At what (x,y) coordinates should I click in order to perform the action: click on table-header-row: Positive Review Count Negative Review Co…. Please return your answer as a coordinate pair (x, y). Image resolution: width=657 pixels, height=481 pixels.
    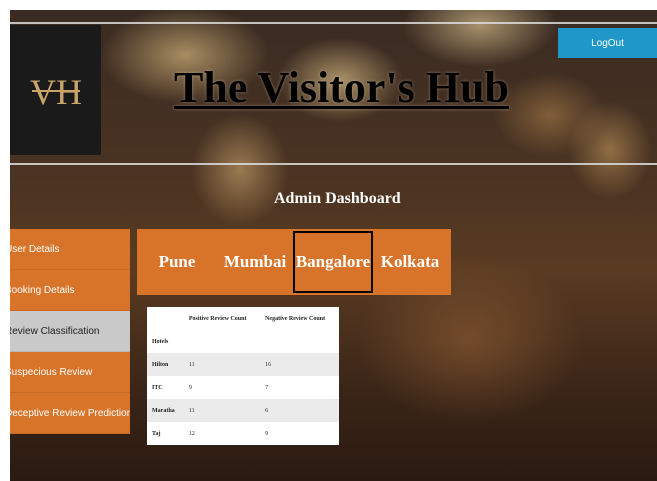
    Looking at the image, I should click on (243, 318).